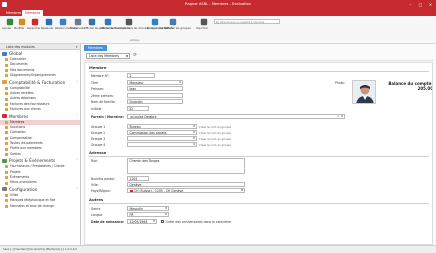  Describe the element at coordinates (18, 132) in the screenshot. I see `sidebar-item-label: Cotisation` at that location.